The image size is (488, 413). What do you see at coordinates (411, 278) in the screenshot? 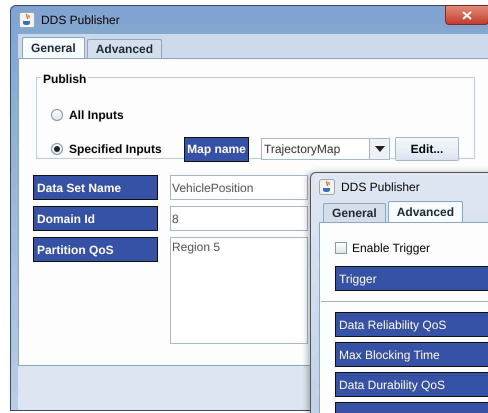
I see `field-label: Trigger` at bounding box center [411, 278].